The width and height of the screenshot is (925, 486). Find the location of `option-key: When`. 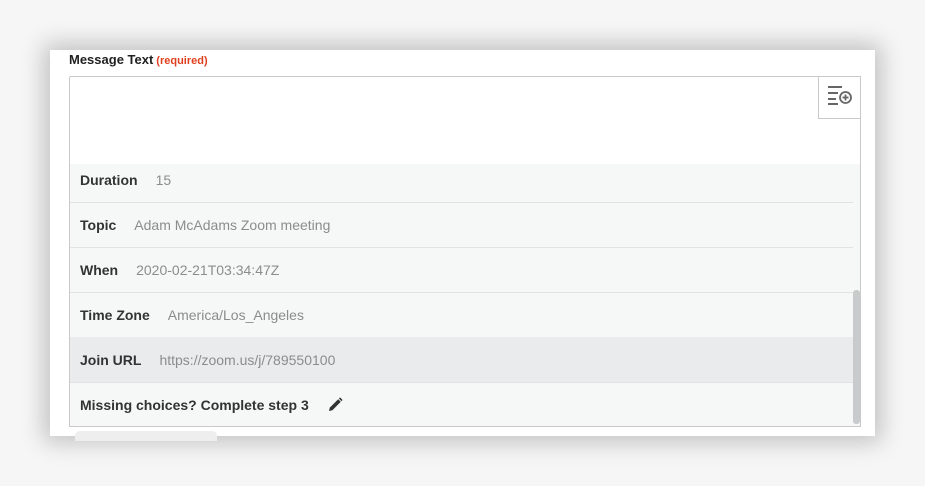

option-key: When is located at coordinates (99, 269).